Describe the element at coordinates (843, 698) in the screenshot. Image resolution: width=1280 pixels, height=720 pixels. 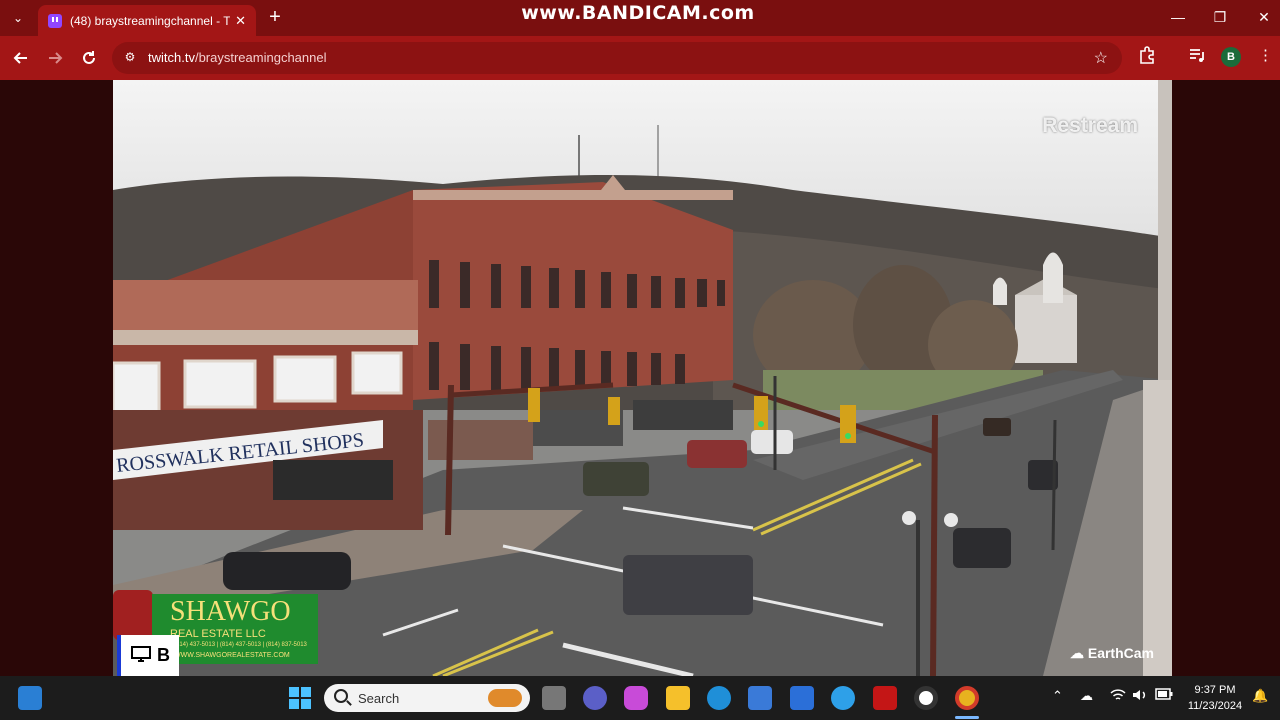
I see `update-assistant-icon` at that location.